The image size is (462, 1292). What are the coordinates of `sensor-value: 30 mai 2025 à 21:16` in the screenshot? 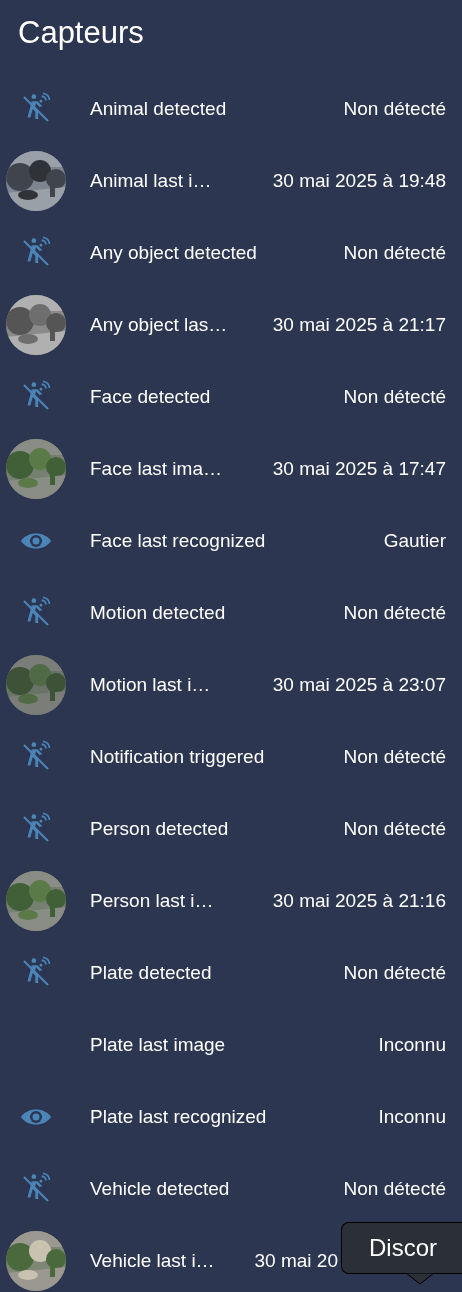 It's located at (359, 900).